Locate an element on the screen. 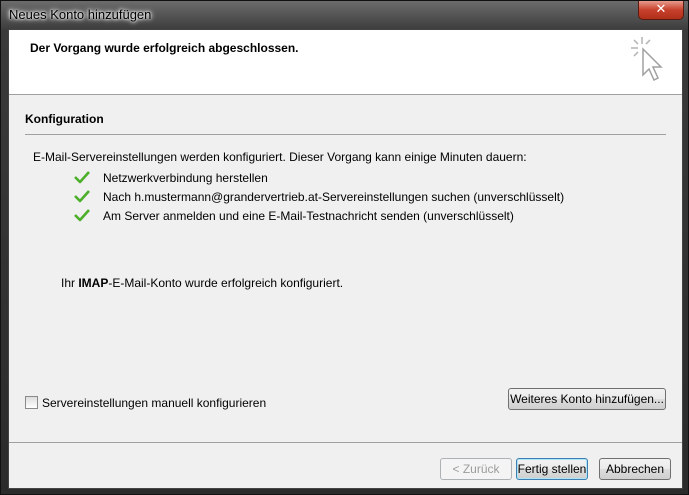 This screenshot has height=495, width=689. footer-divider is located at coordinates (345, 442).